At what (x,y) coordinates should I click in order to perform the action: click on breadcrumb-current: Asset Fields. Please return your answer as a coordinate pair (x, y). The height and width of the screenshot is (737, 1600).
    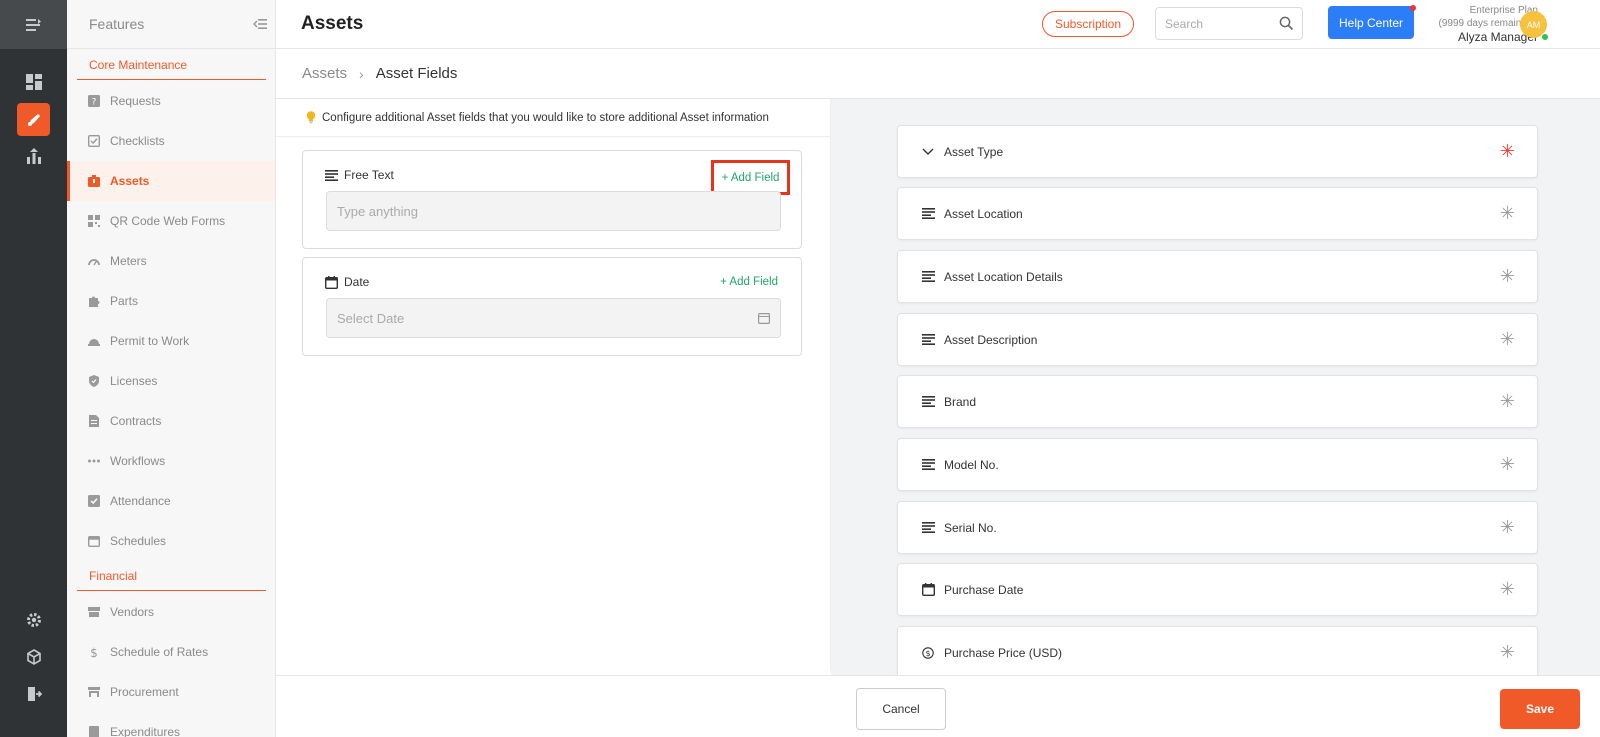
    Looking at the image, I should click on (416, 73).